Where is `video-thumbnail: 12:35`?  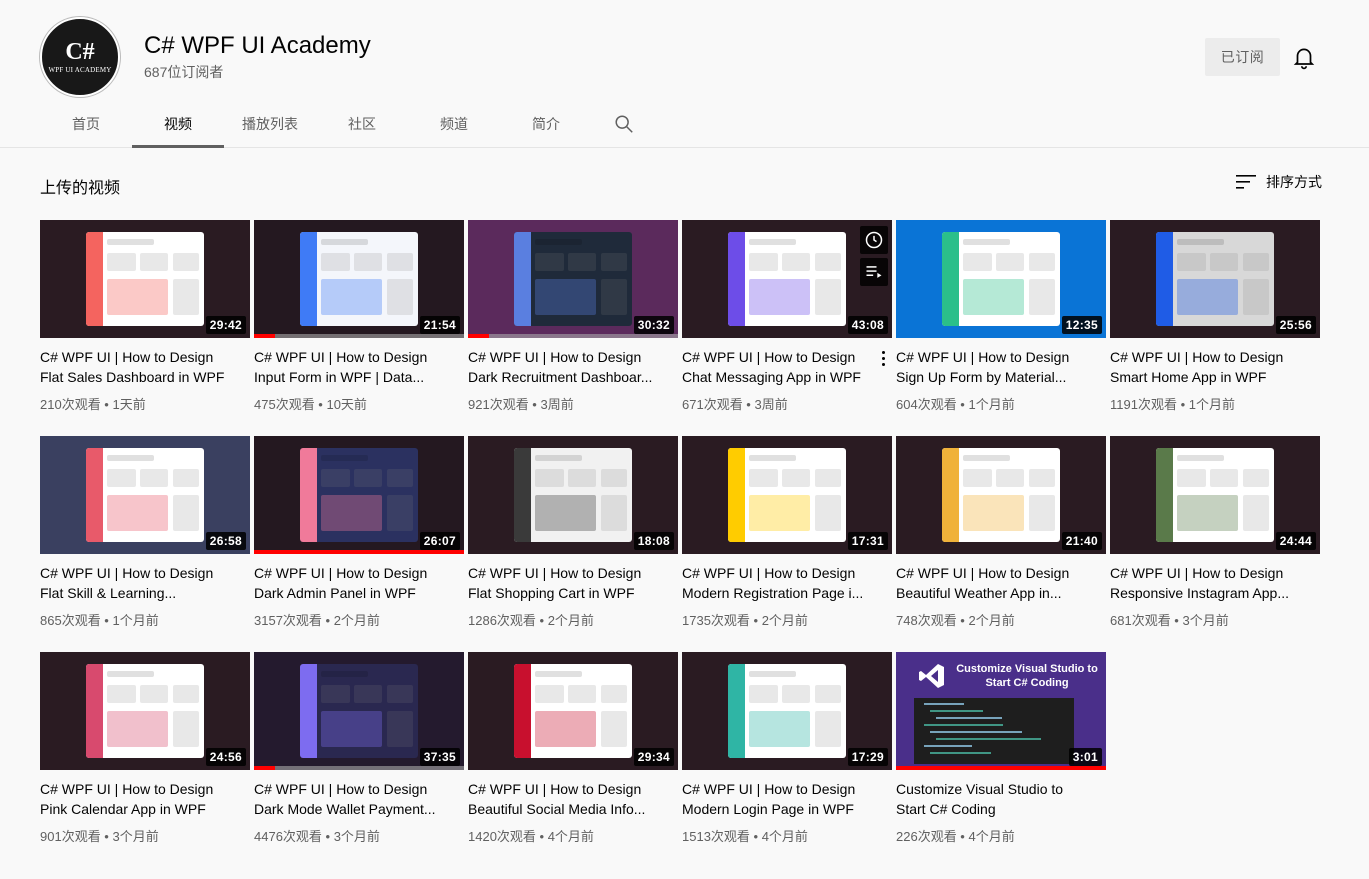
video-thumbnail: 12:35 is located at coordinates (1001, 279).